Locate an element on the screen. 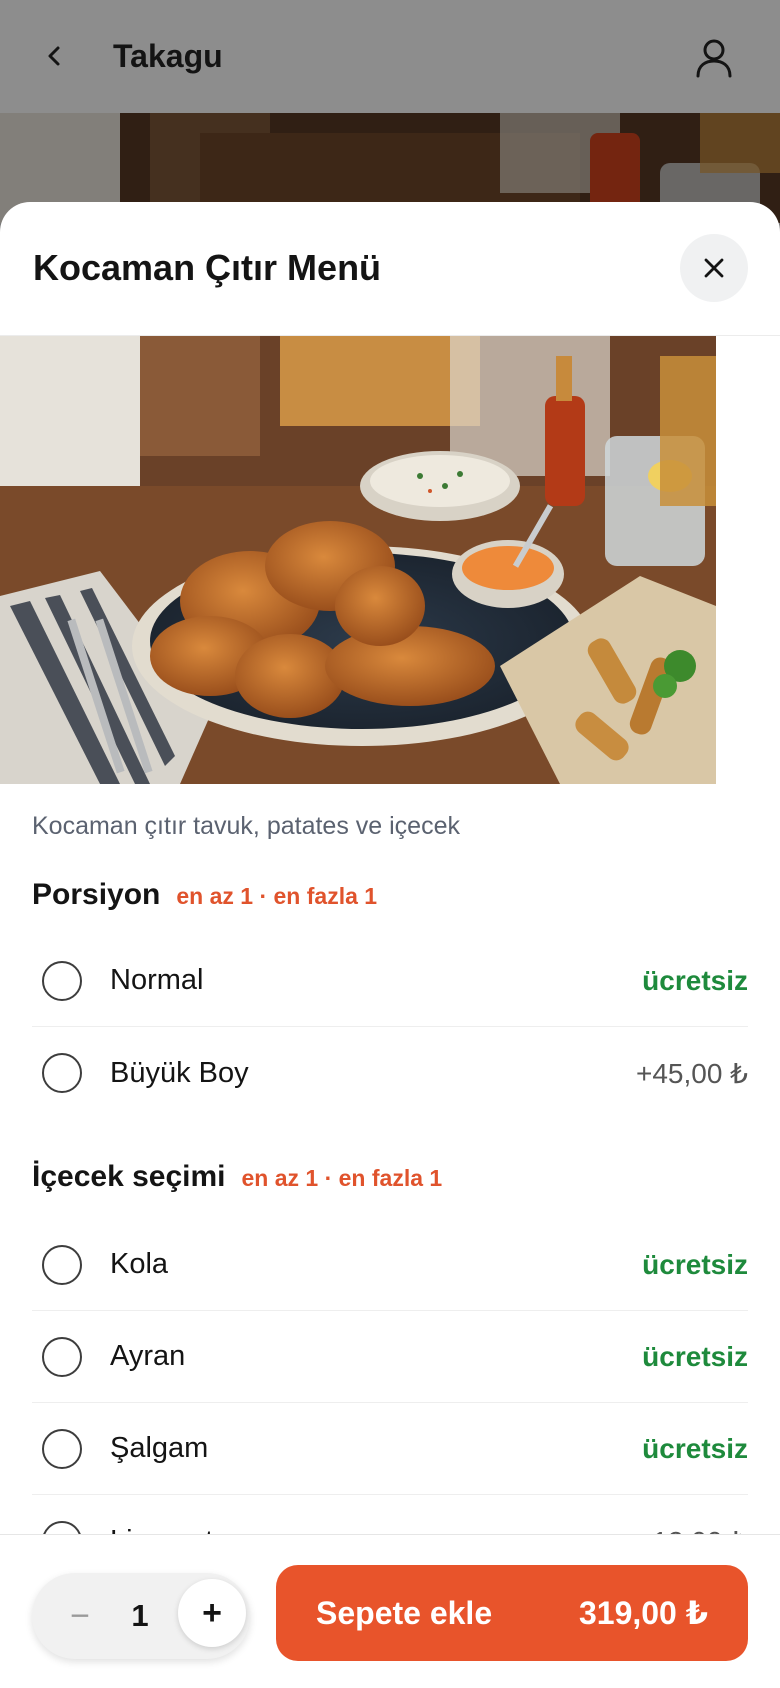 Image resolution: width=780 pixels, height=1688 pixels. cart-action-bar: − 1 + Sepete ekle 319,00 ₺ is located at coordinates (390, 1611).